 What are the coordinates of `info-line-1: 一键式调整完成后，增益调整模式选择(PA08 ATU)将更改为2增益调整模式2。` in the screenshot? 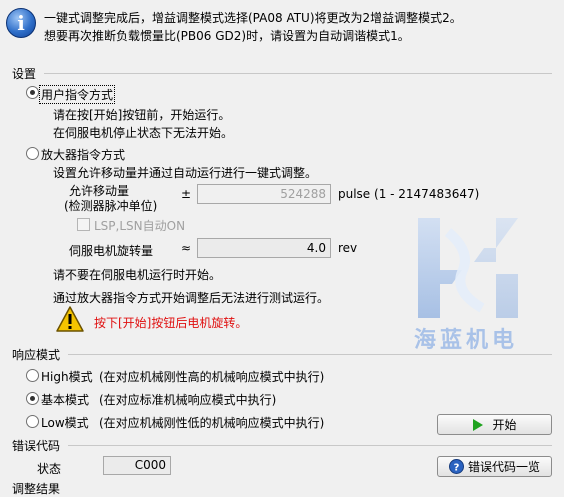 It's located at (253, 18).